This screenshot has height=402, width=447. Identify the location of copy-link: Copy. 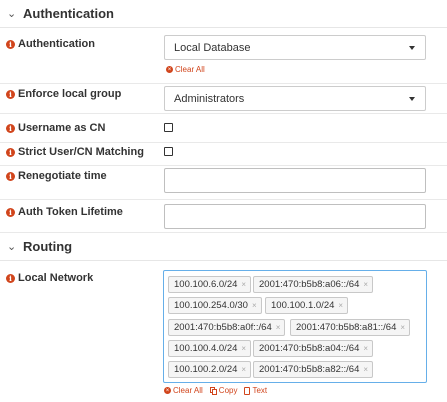
(223, 390).